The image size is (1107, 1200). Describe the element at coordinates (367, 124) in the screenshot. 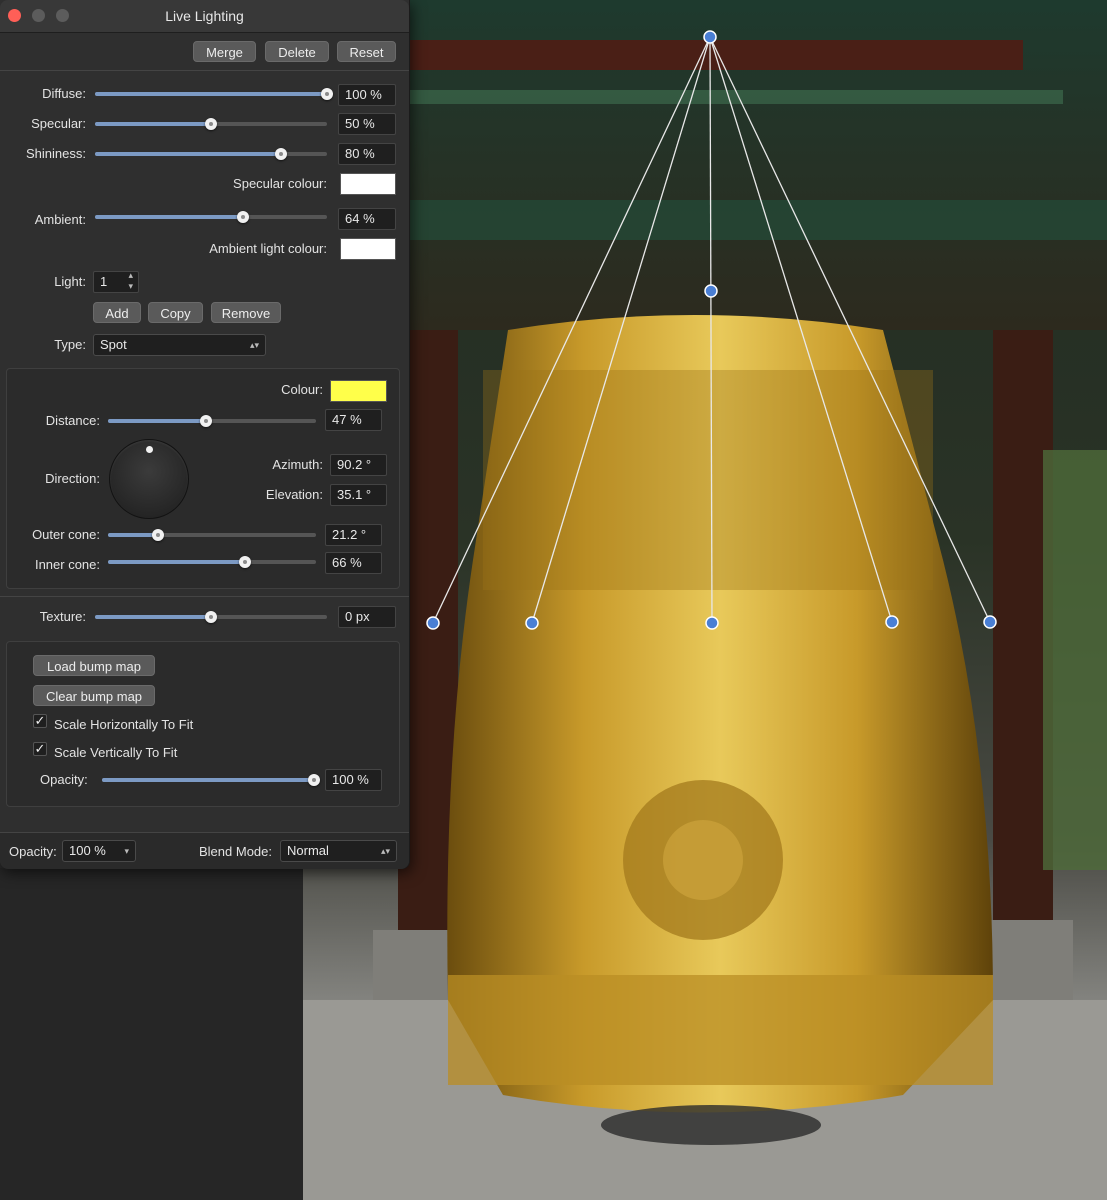

I see `specular-value-field: 50 %` at that location.